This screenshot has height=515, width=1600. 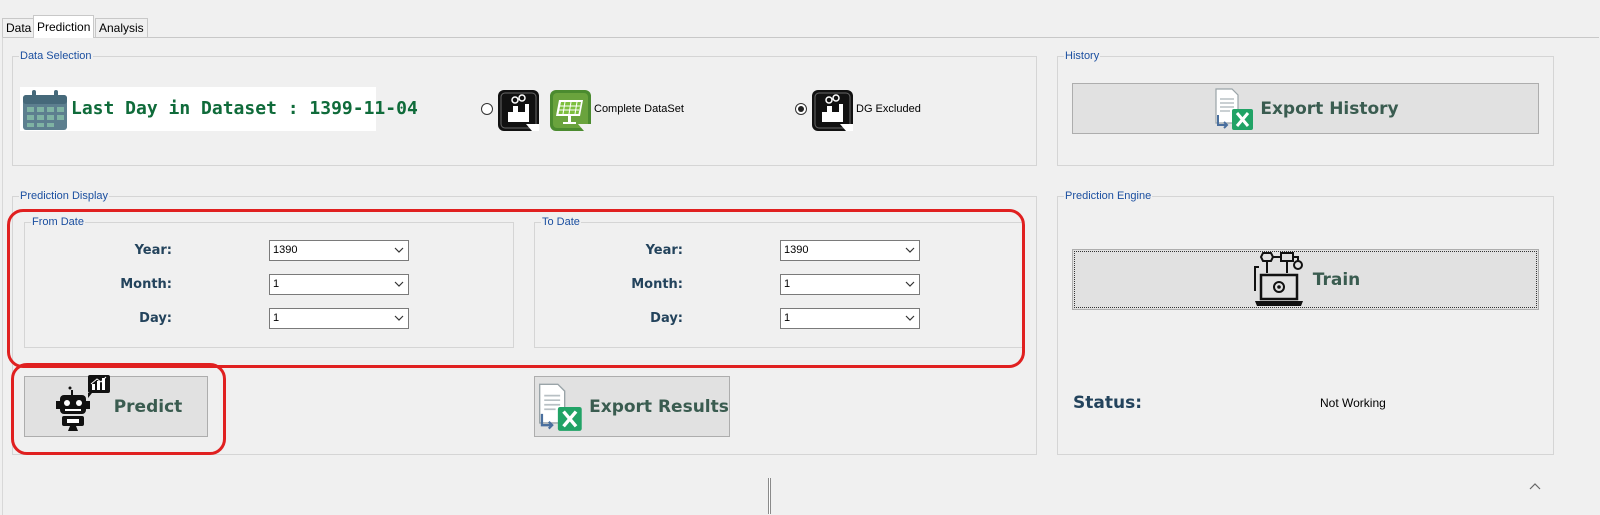 What do you see at coordinates (1535, 486) in the screenshot?
I see `chevron-up-icon` at bounding box center [1535, 486].